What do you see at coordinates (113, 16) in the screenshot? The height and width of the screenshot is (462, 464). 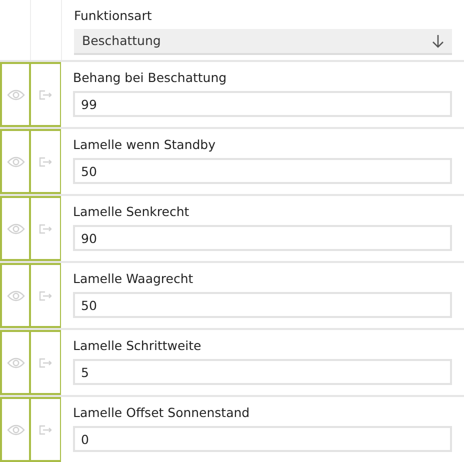 I see `field-label: Funktionsart` at bounding box center [113, 16].